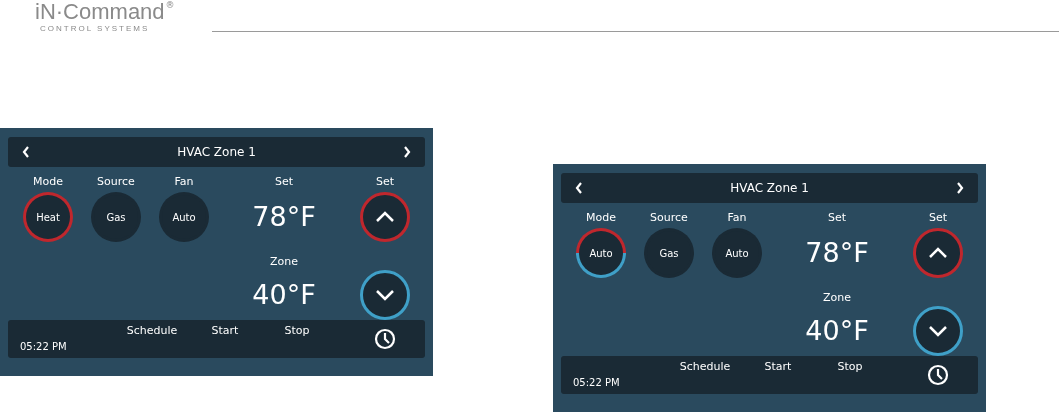  I want to click on control-button: Heat, so click(48, 217).